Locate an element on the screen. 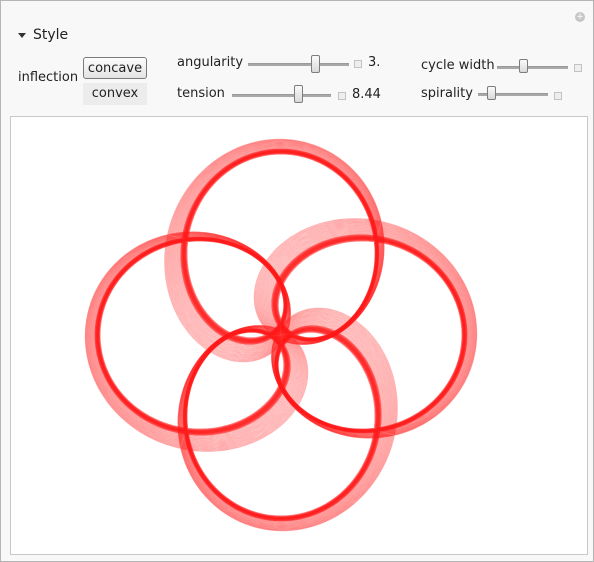 The width and height of the screenshot is (594, 562). cycle-width-slider-track is located at coordinates (532, 67).